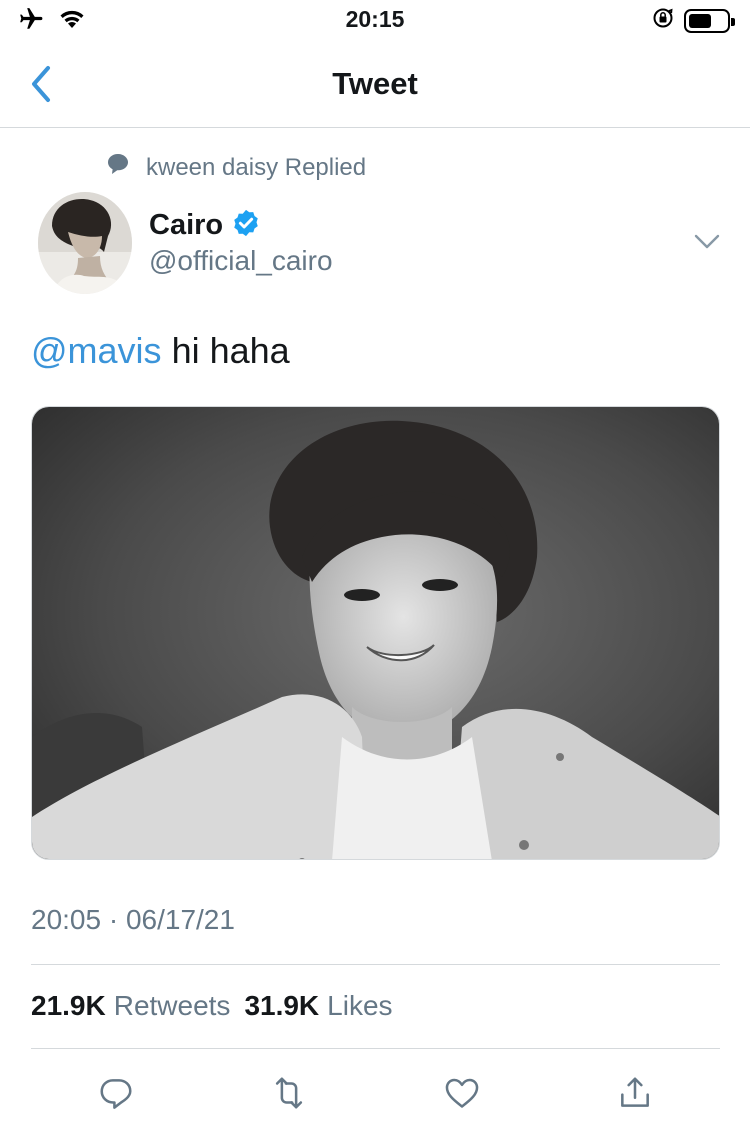 The image size is (750, 1132). What do you see at coordinates (375, 1094) in the screenshot?
I see `tweet-actions` at bounding box center [375, 1094].